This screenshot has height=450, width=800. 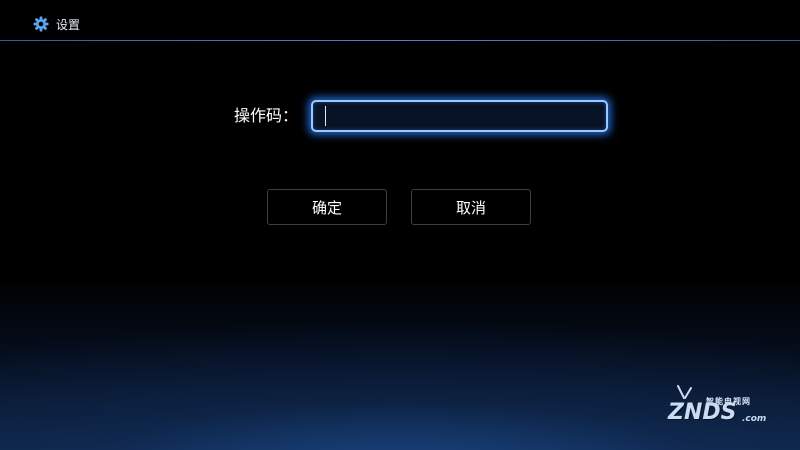 I want to click on znds-watermark: 智能电视网 ZNDS .com, so click(x=724, y=409).